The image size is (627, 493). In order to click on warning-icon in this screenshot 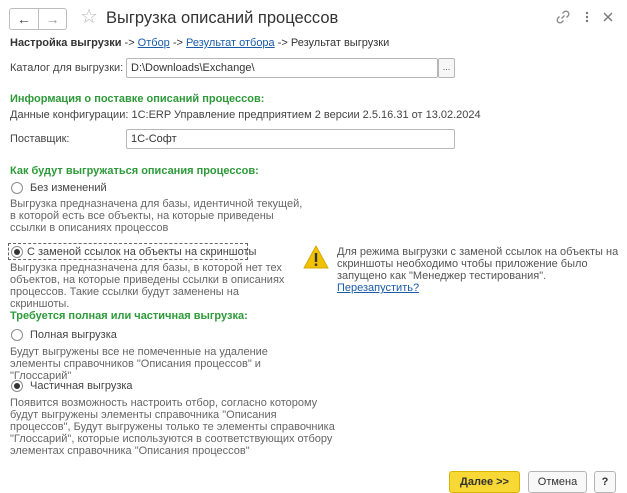, I will do `click(316, 257)`.